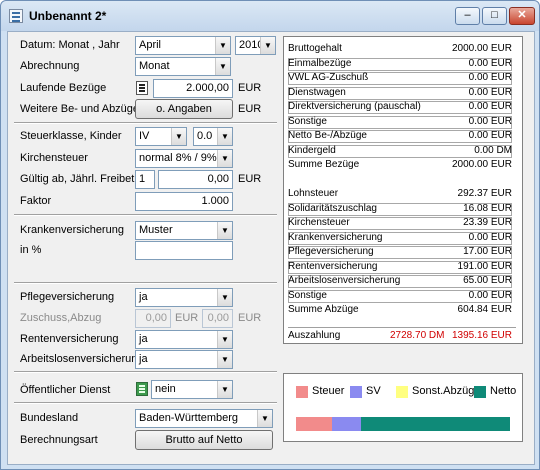 The image size is (540, 470). Describe the element at coordinates (59, 440) in the screenshot. I see `berechnungsart-label: Berechnungsart` at that location.